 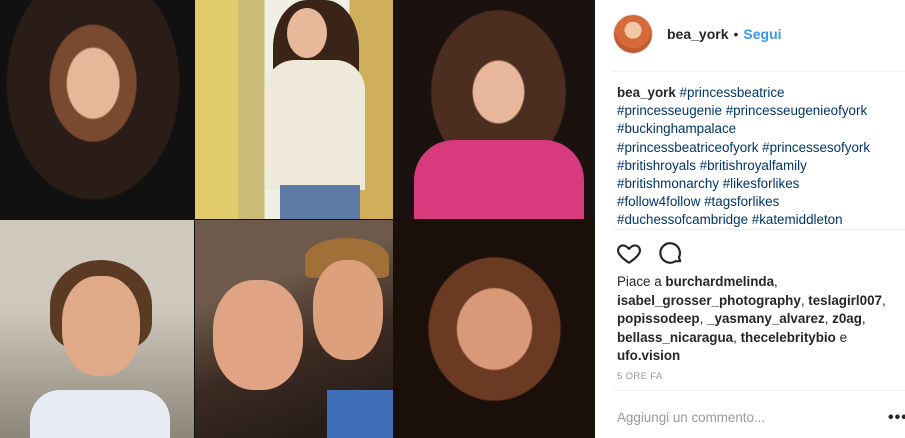 What do you see at coordinates (796, 110) in the screenshot?
I see `hashtag-link: #princesseugenieofyork` at bounding box center [796, 110].